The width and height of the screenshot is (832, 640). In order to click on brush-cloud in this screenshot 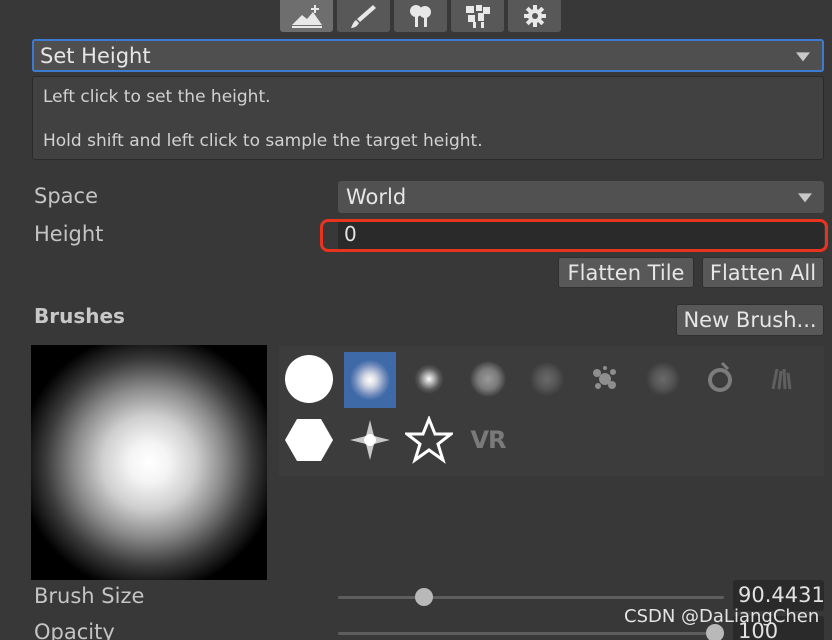, I will do `click(488, 379)`.